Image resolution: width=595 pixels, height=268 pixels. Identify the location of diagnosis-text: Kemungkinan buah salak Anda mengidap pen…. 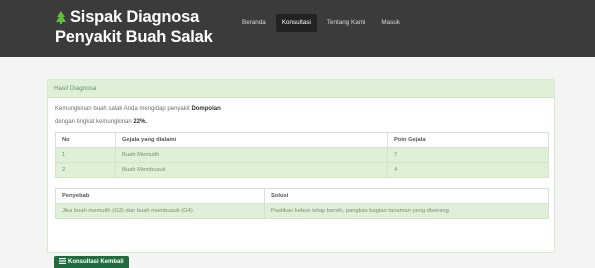
(301, 109).